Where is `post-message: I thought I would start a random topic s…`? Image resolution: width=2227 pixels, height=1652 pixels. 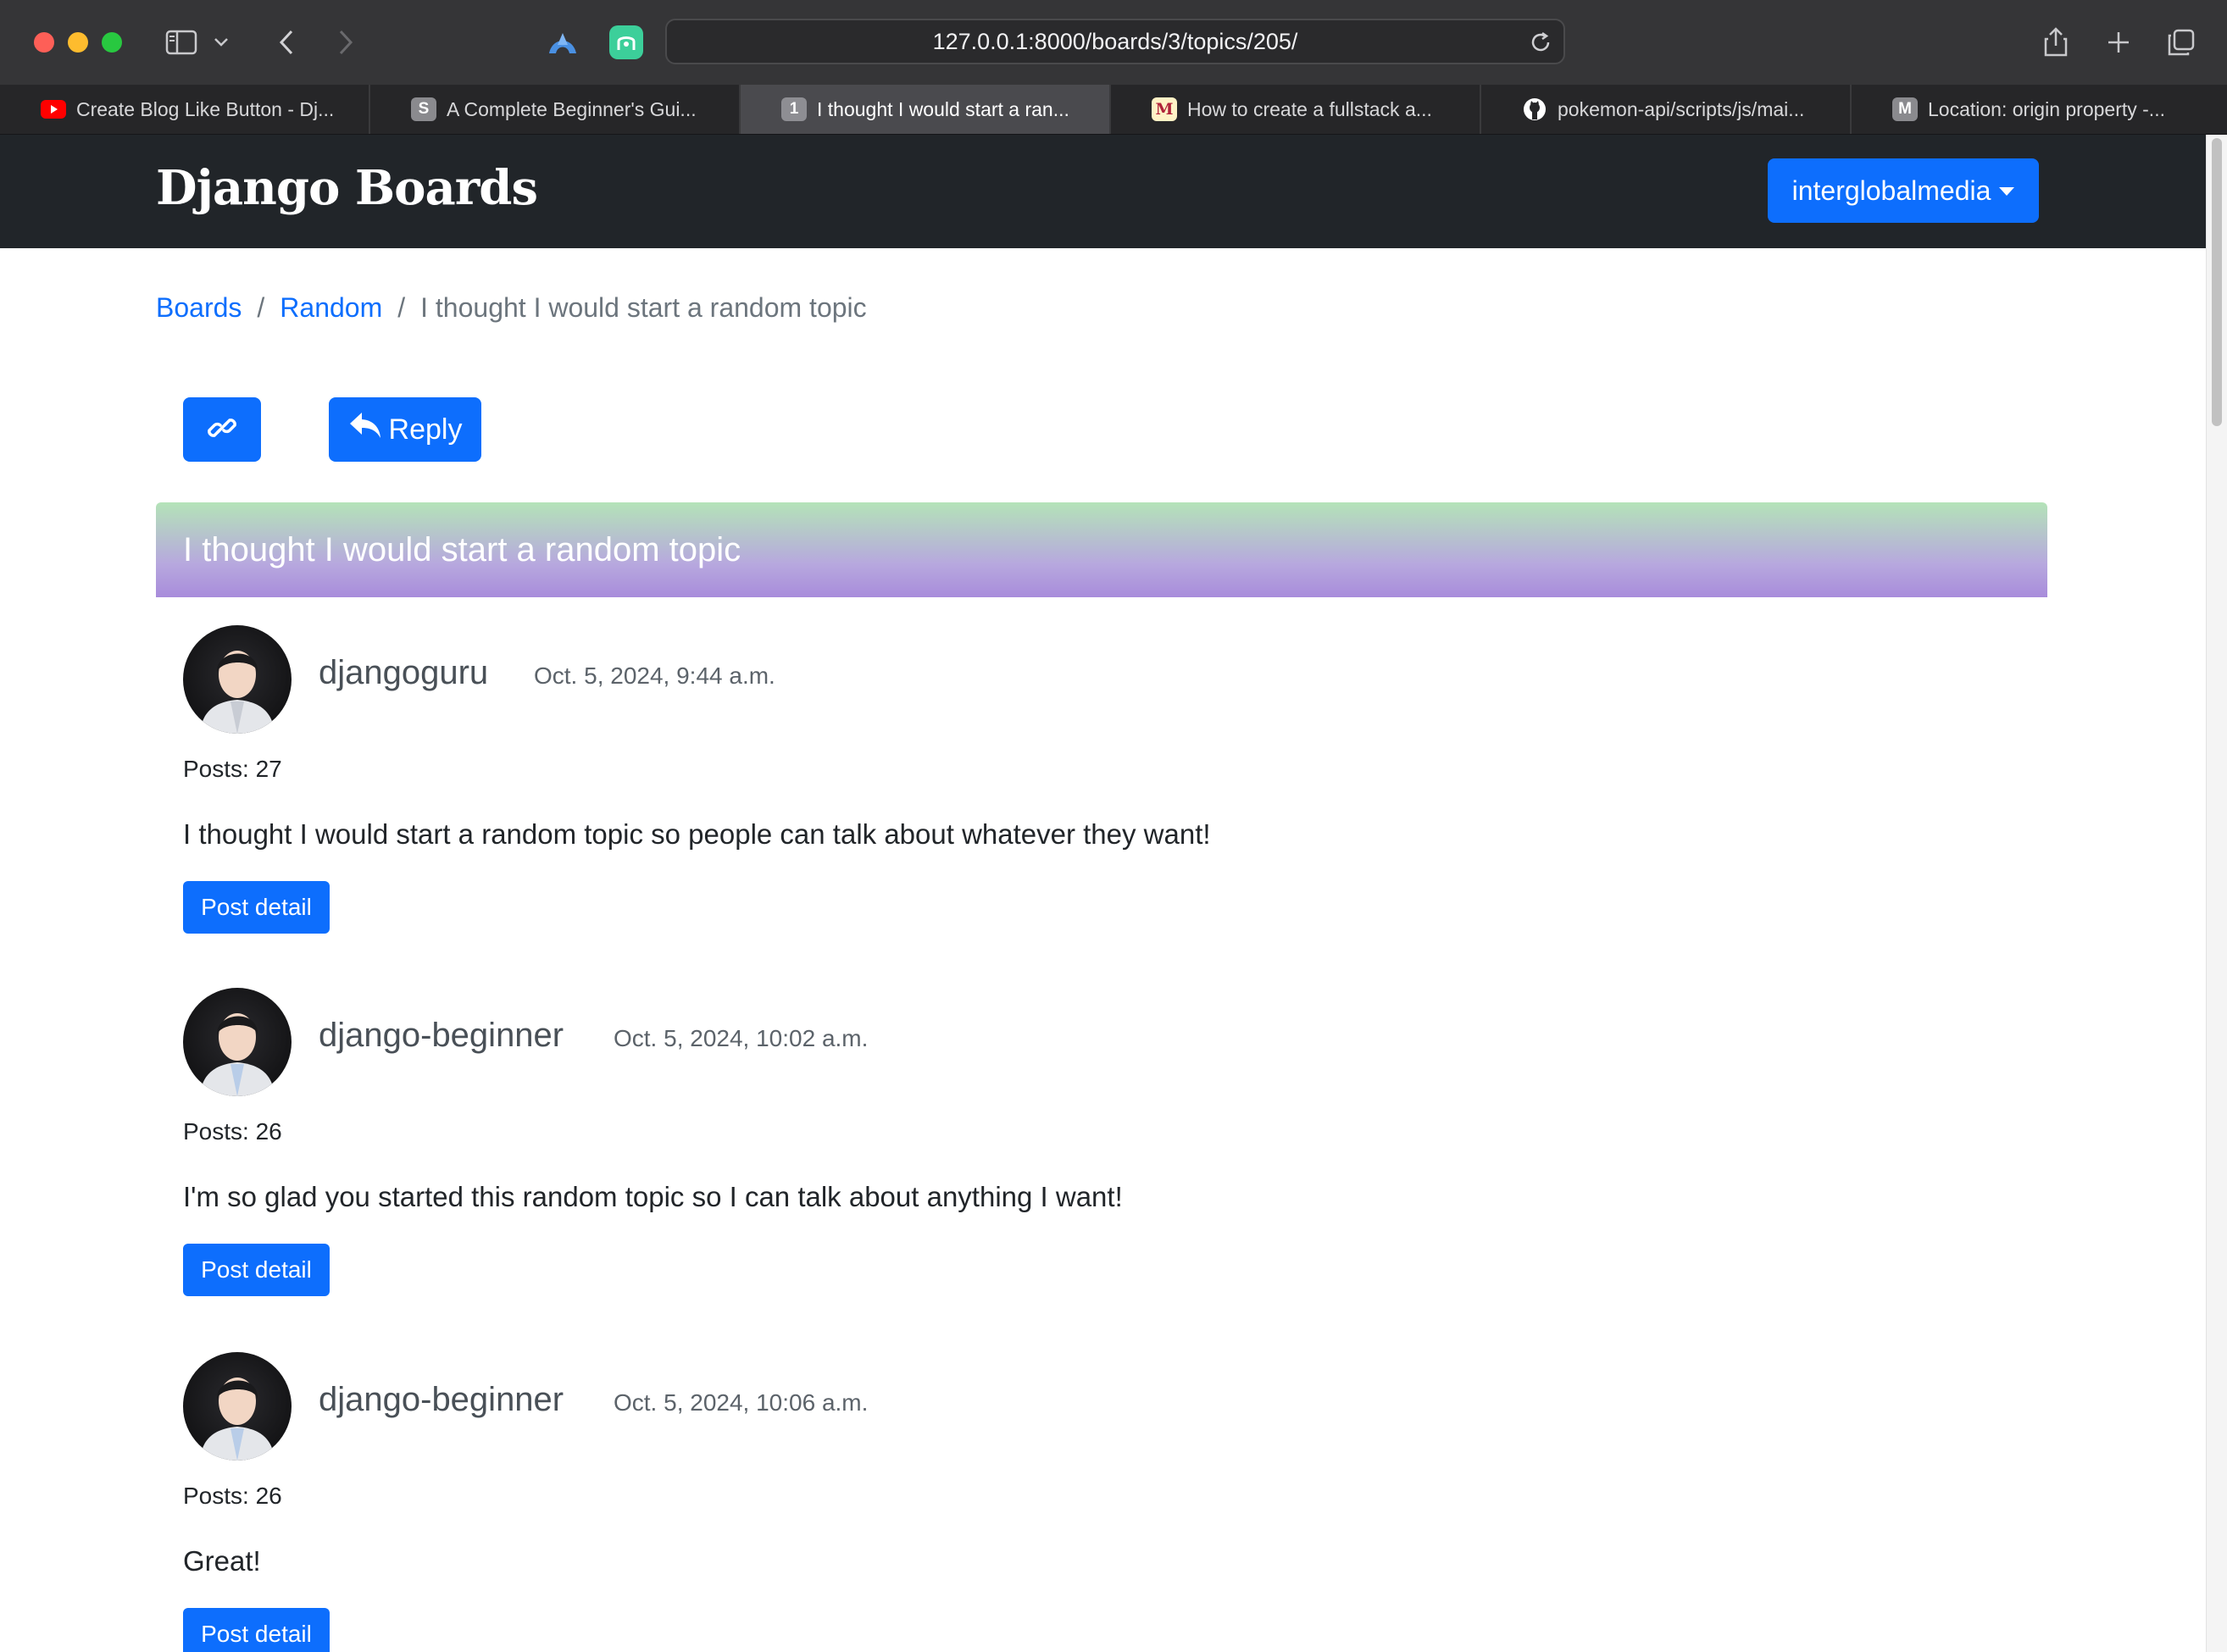
post-message: I thought I would start a random topic s… is located at coordinates (697, 834).